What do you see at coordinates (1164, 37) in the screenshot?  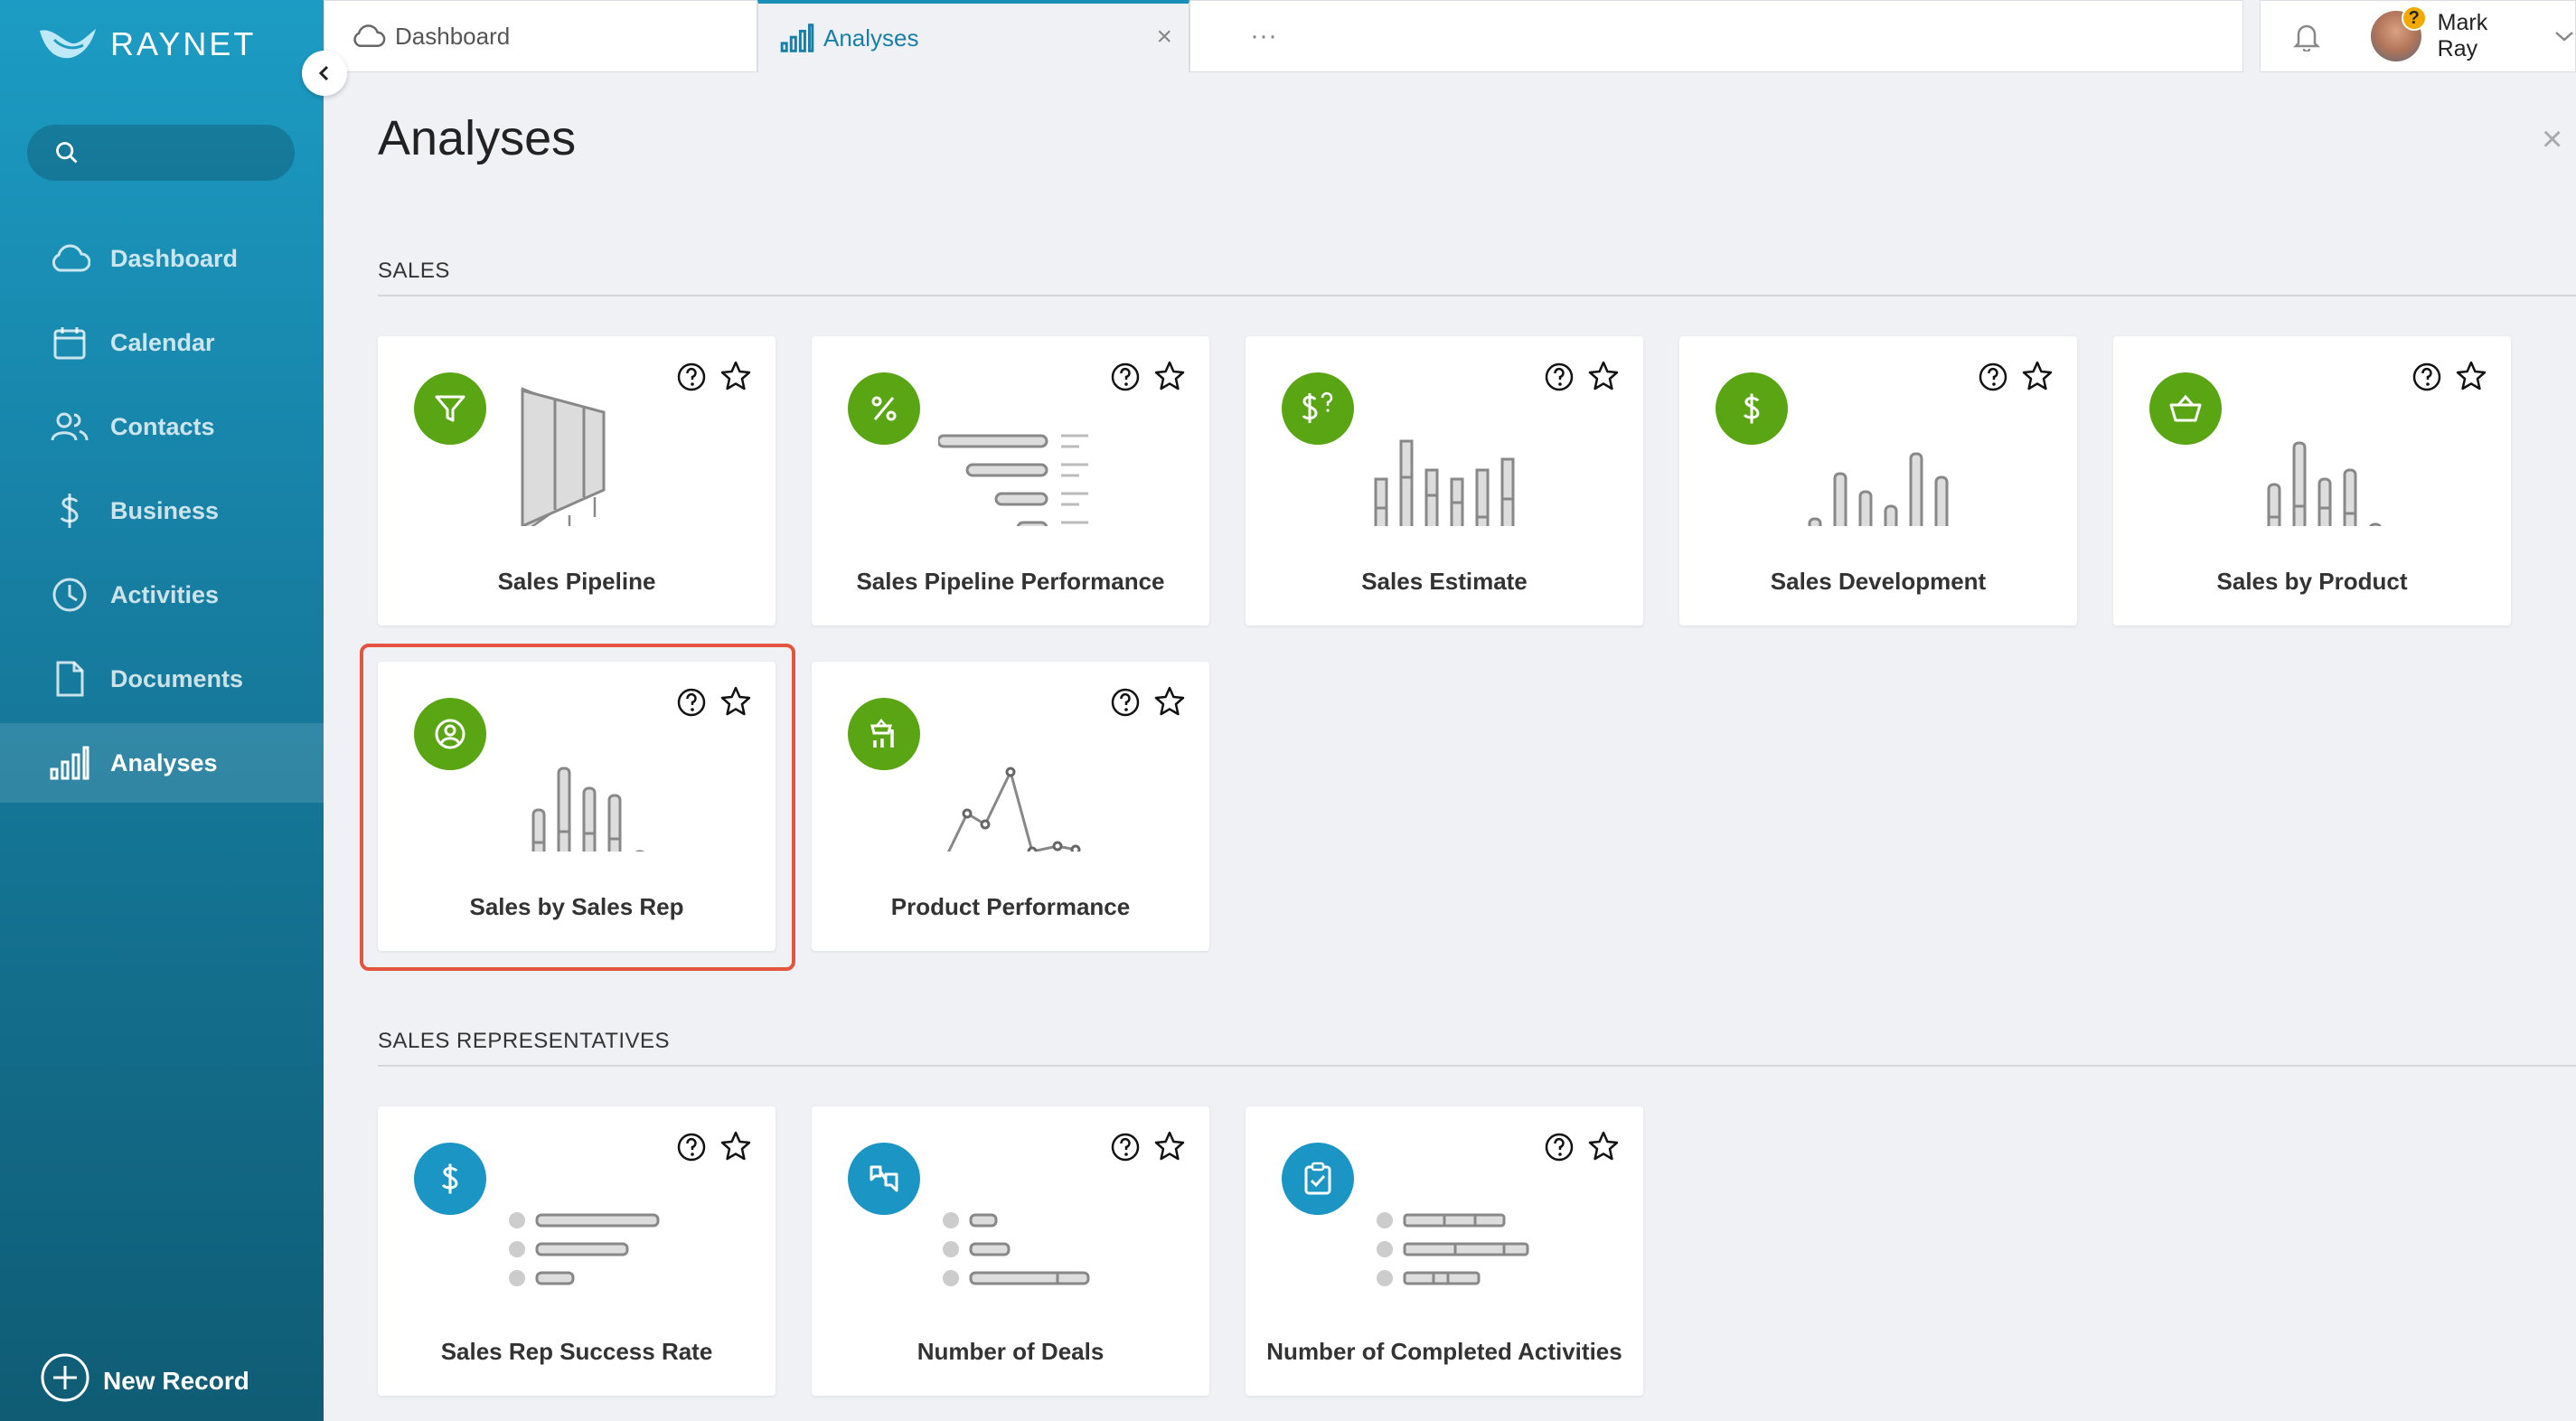 I see `tab-close-icon: ×` at bounding box center [1164, 37].